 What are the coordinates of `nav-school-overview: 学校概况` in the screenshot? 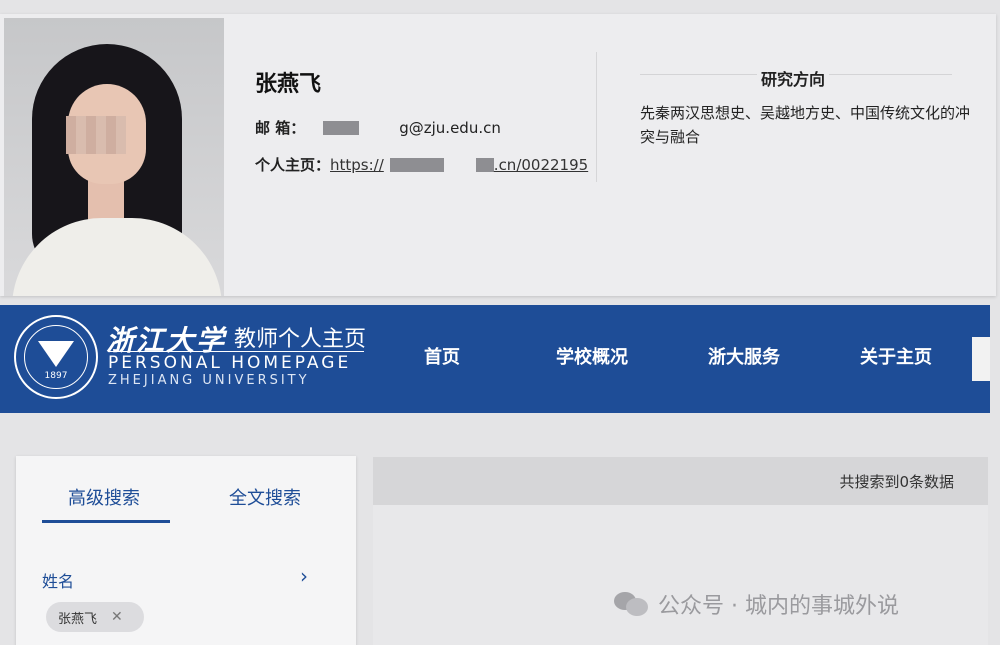 It's located at (592, 356).